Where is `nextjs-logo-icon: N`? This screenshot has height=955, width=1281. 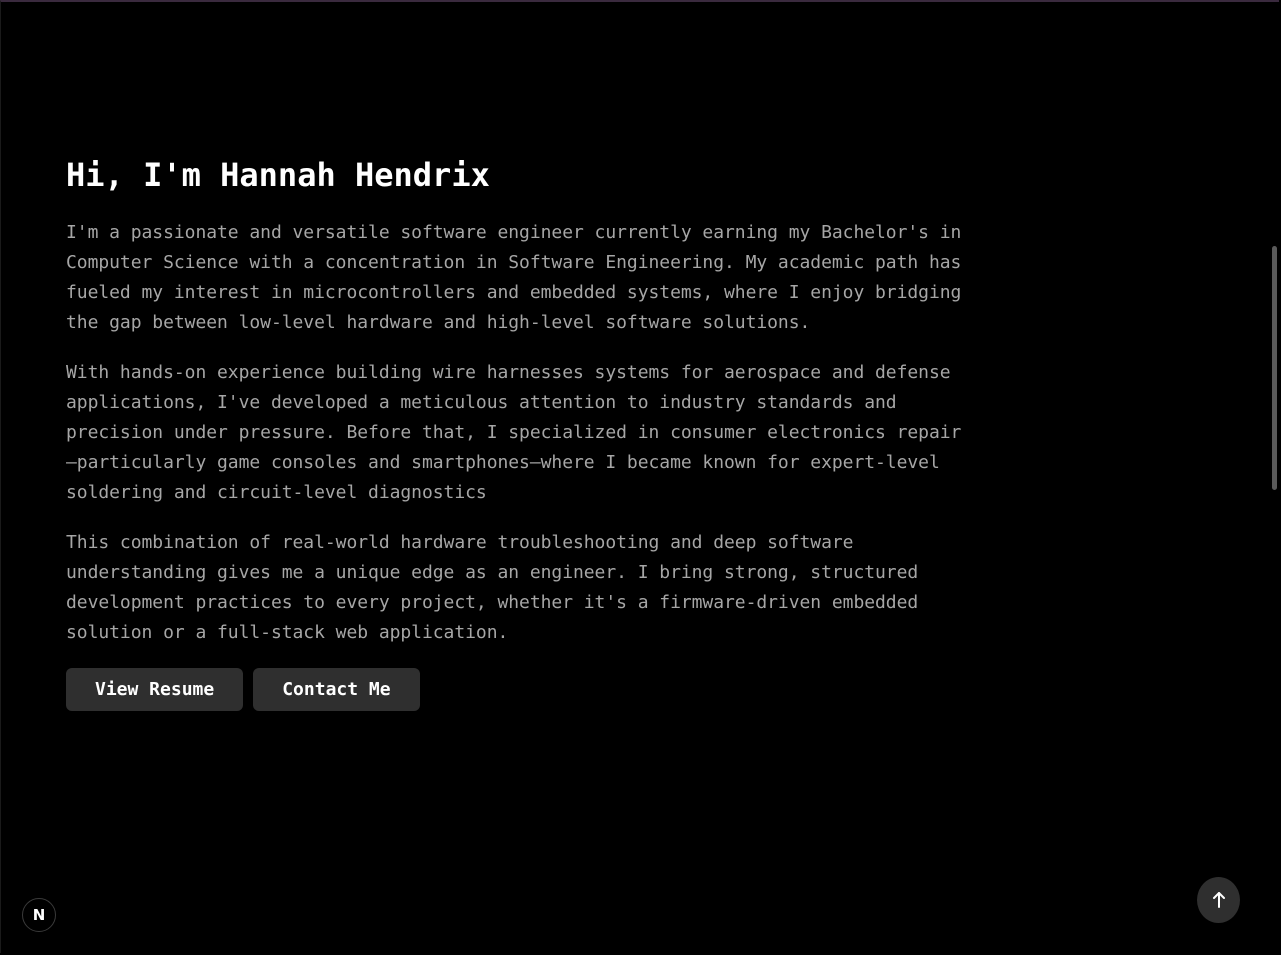 nextjs-logo-icon: N is located at coordinates (39, 915).